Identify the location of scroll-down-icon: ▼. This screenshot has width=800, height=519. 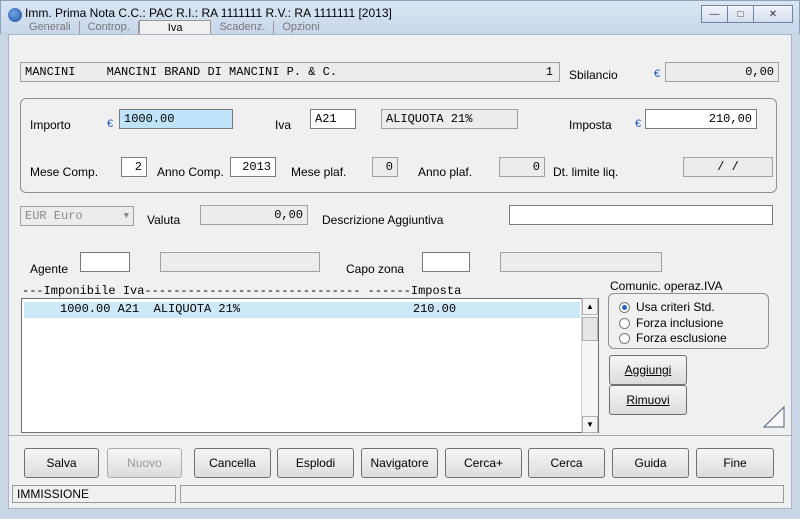
(590, 424).